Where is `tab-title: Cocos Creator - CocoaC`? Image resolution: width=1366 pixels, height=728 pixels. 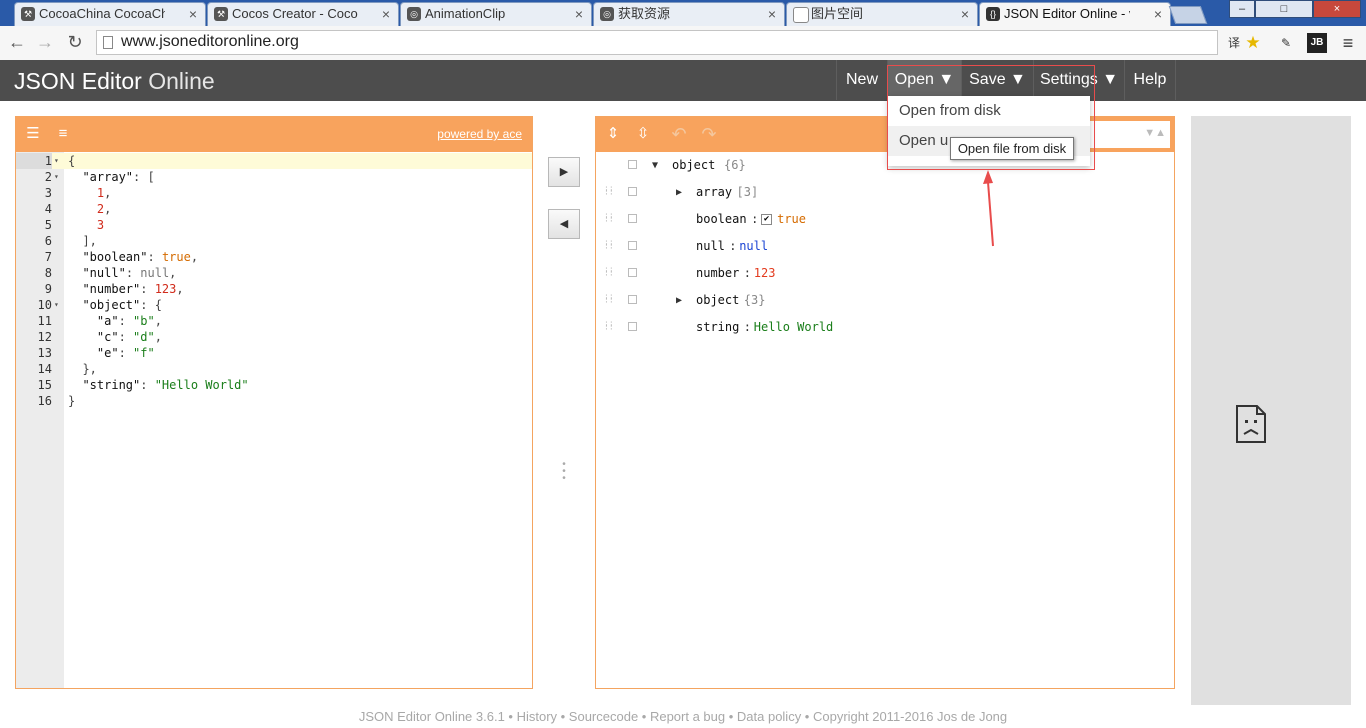
tab-title: Cocos Creator - CocoaC is located at coordinates (295, 13).